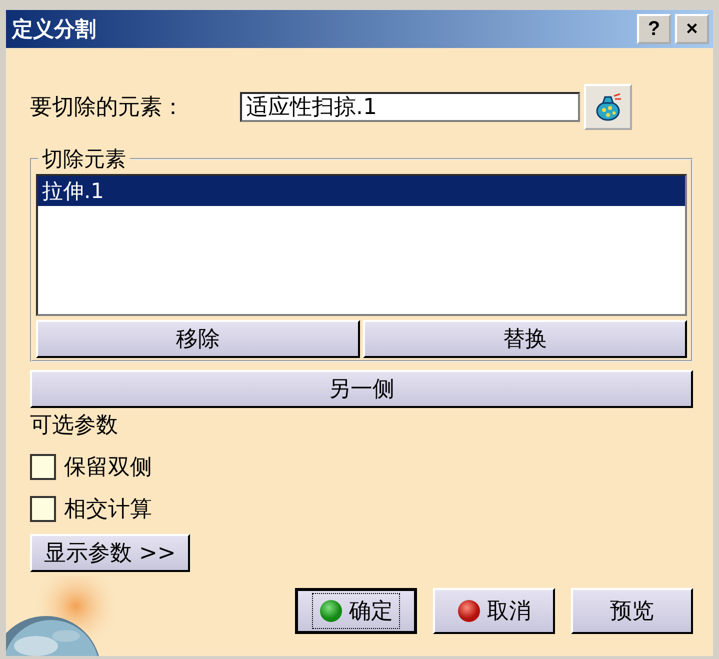 The image size is (719, 659). I want to click on close-button: ×, so click(692, 29).